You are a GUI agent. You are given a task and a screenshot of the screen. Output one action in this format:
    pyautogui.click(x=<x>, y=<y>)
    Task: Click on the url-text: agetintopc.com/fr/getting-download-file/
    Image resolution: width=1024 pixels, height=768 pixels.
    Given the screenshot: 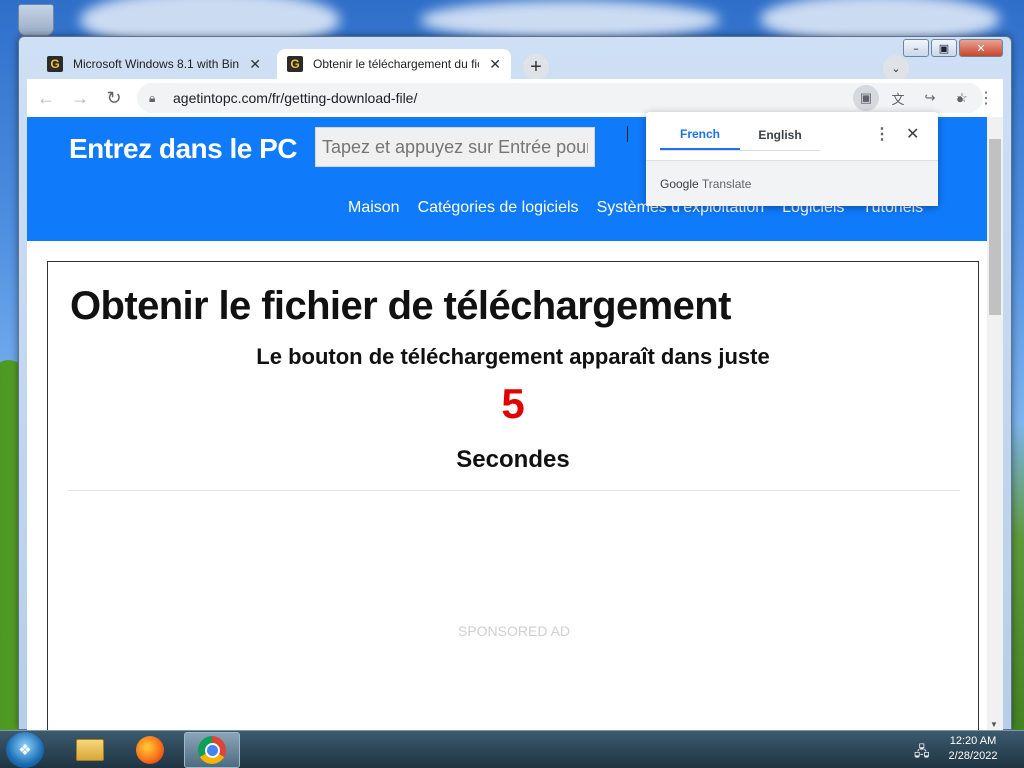 What is the action you would take?
    pyautogui.click(x=295, y=98)
    